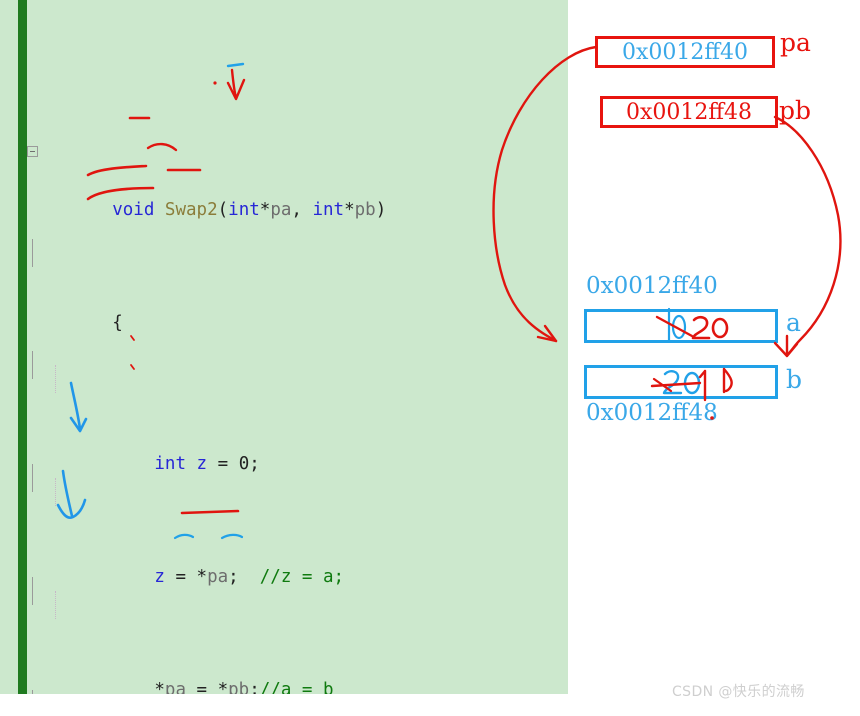 The width and height of the screenshot is (860, 716). What do you see at coordinates (795, 42) in the screenshot?
I see `pointer-label-pa: pa` at bounding box center [795, 42].